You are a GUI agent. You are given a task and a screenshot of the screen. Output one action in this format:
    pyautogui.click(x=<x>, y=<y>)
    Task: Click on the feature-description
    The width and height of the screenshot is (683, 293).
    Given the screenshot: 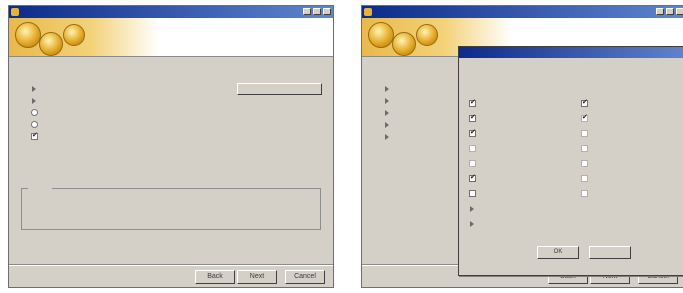 What is the action you would take?
    pyautogui.click(x=171, y=200)
    